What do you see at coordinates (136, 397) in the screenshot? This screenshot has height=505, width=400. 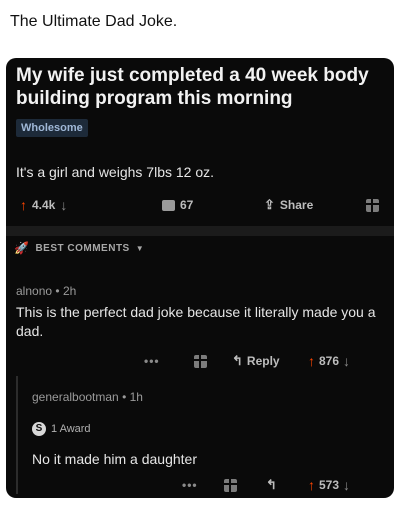 I see `reply-age: 1h` at bounding box center [136, 397].